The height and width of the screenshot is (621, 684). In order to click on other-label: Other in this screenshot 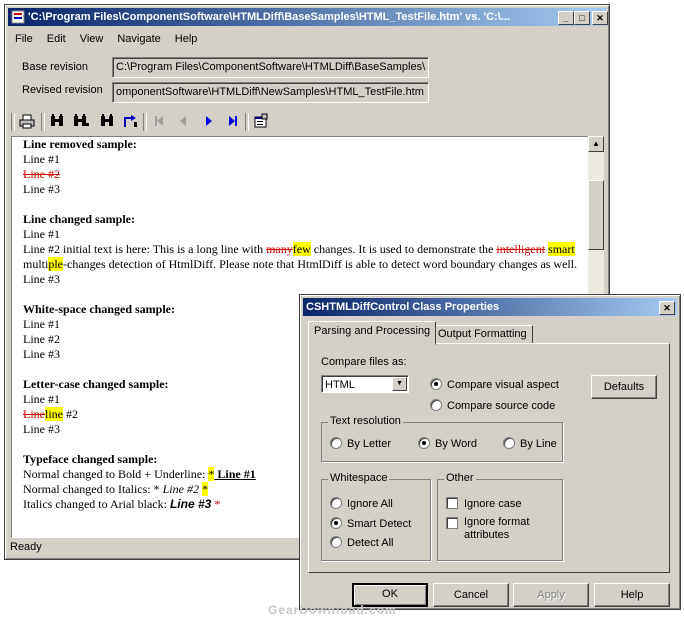, I will do `click(460, 478)`.